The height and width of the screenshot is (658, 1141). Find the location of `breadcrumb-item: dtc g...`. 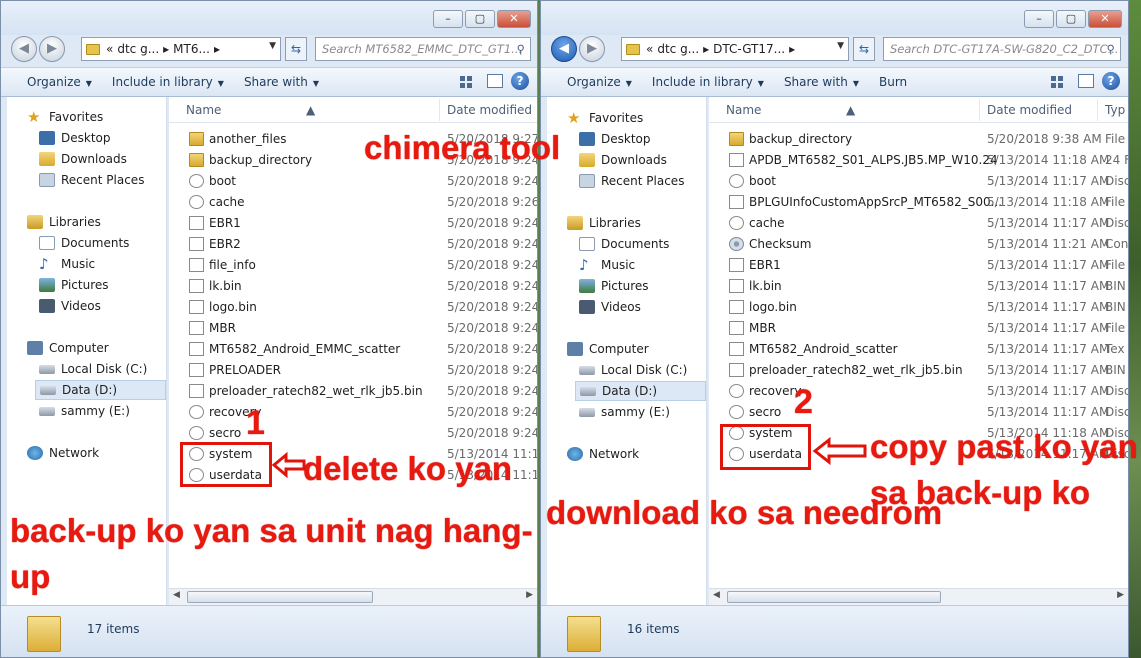

breadcrumb-item: dtc g... is located at coordinates (678, 49).